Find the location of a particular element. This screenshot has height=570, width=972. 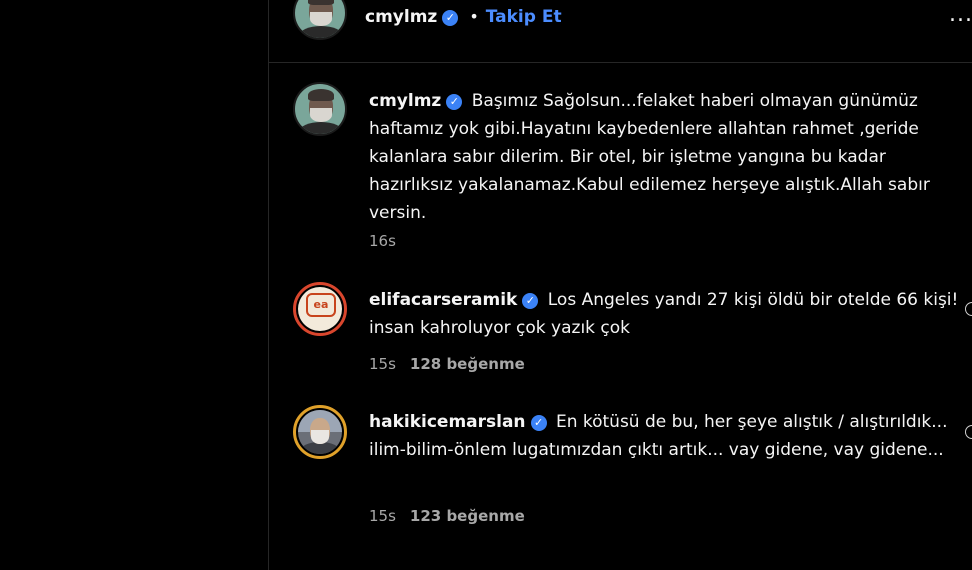

comment-meta: 16s is located at coordinates (382, 241).